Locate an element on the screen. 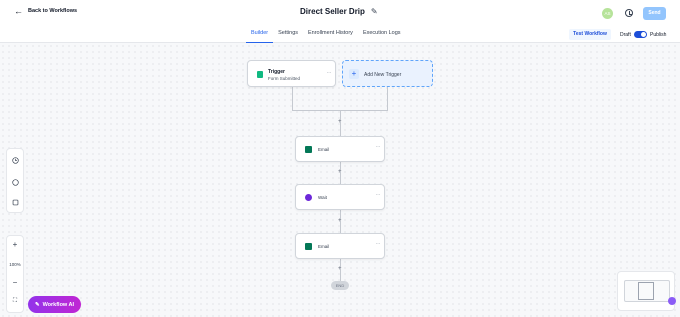 The width and height of the screenshot is (680, 317). zoom-out-button: − is located at coordinates (15, 282).